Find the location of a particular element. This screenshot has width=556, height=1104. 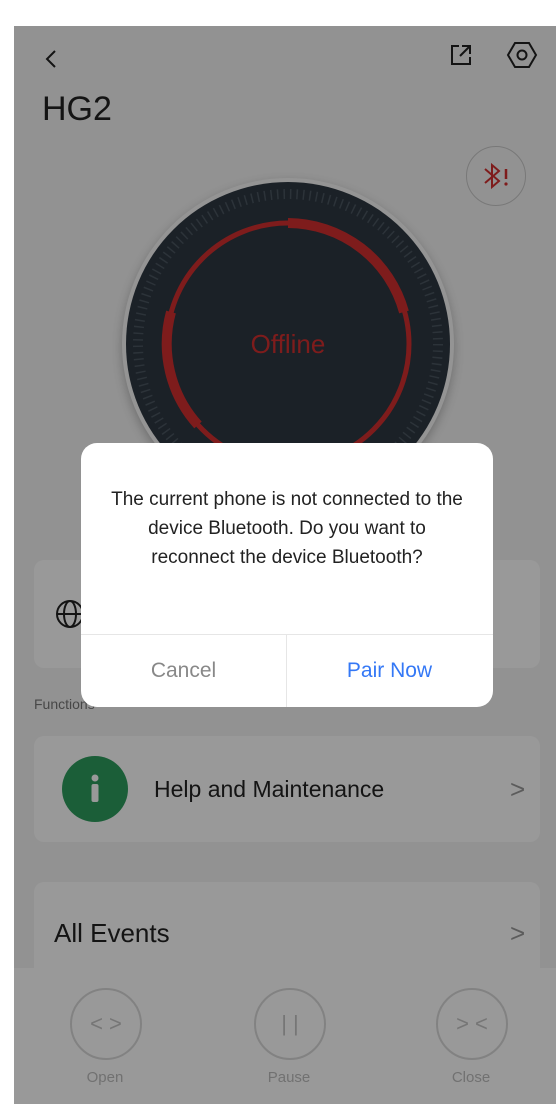

pair-now-button: Pair Now is located at coordinates (389, 671).